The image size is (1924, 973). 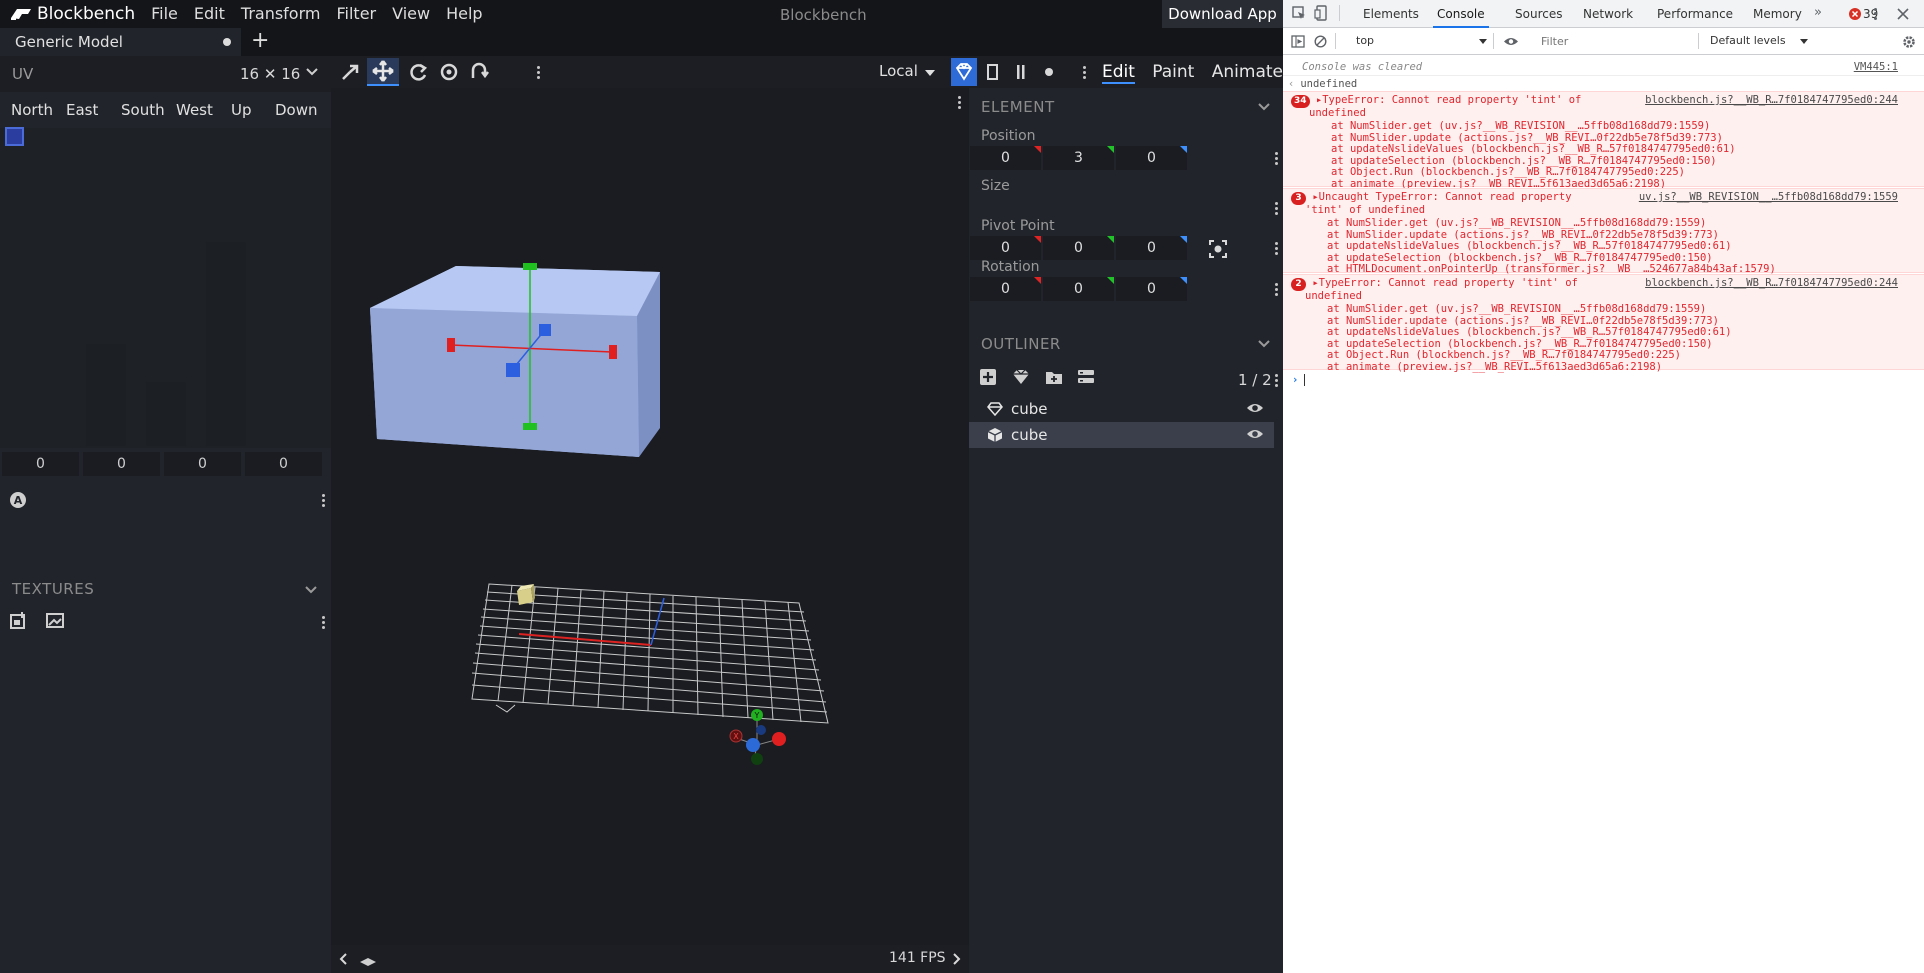 I want to click on project-tab: Generic Model, so click(x=120, y=42).